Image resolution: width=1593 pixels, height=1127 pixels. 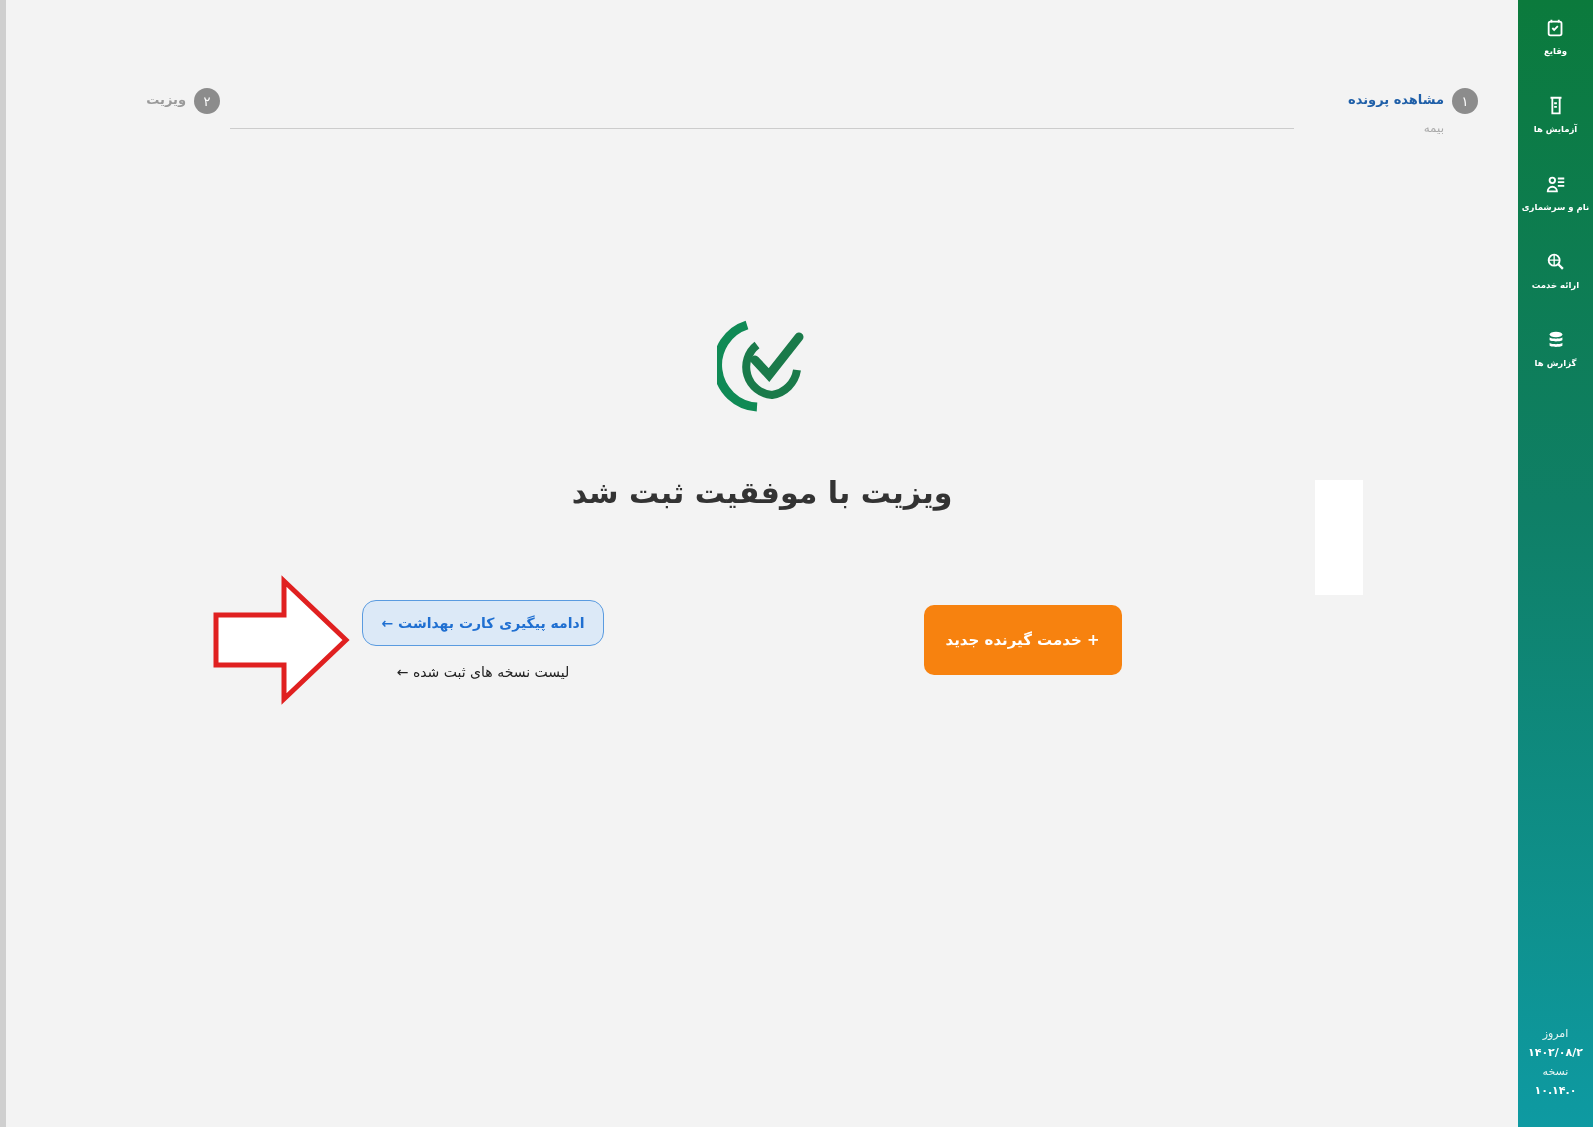 What do you see at coordinates (1555, 1052) in the screenshot?
I see `today-date: ۱۴۰۲/۰۸/۲` at bounding box center [1555, 1052].